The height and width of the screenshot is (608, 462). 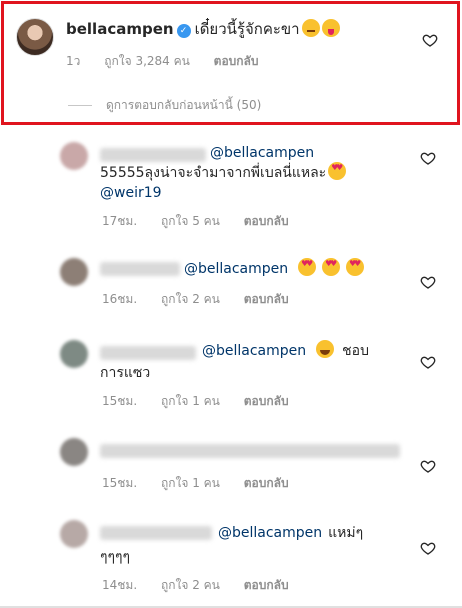 What do you see at coordinates (213, 173) in the screenshot?
I see `comment-text: 55555ลุงน่าจะจำมาจากพี่เบลนี่แหละ` at bounding box center [213, 173].